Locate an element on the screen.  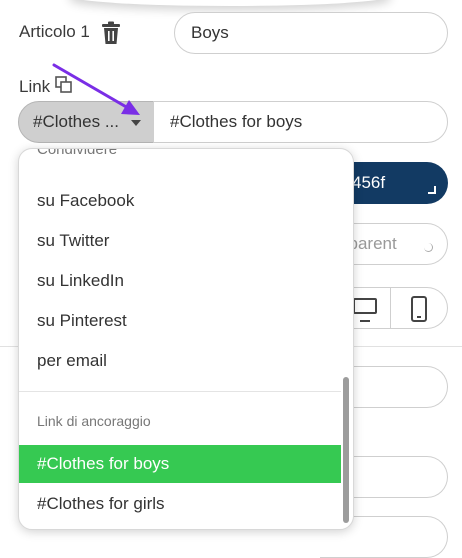
article-name-value: Boys is located at coordinates (210, 32).